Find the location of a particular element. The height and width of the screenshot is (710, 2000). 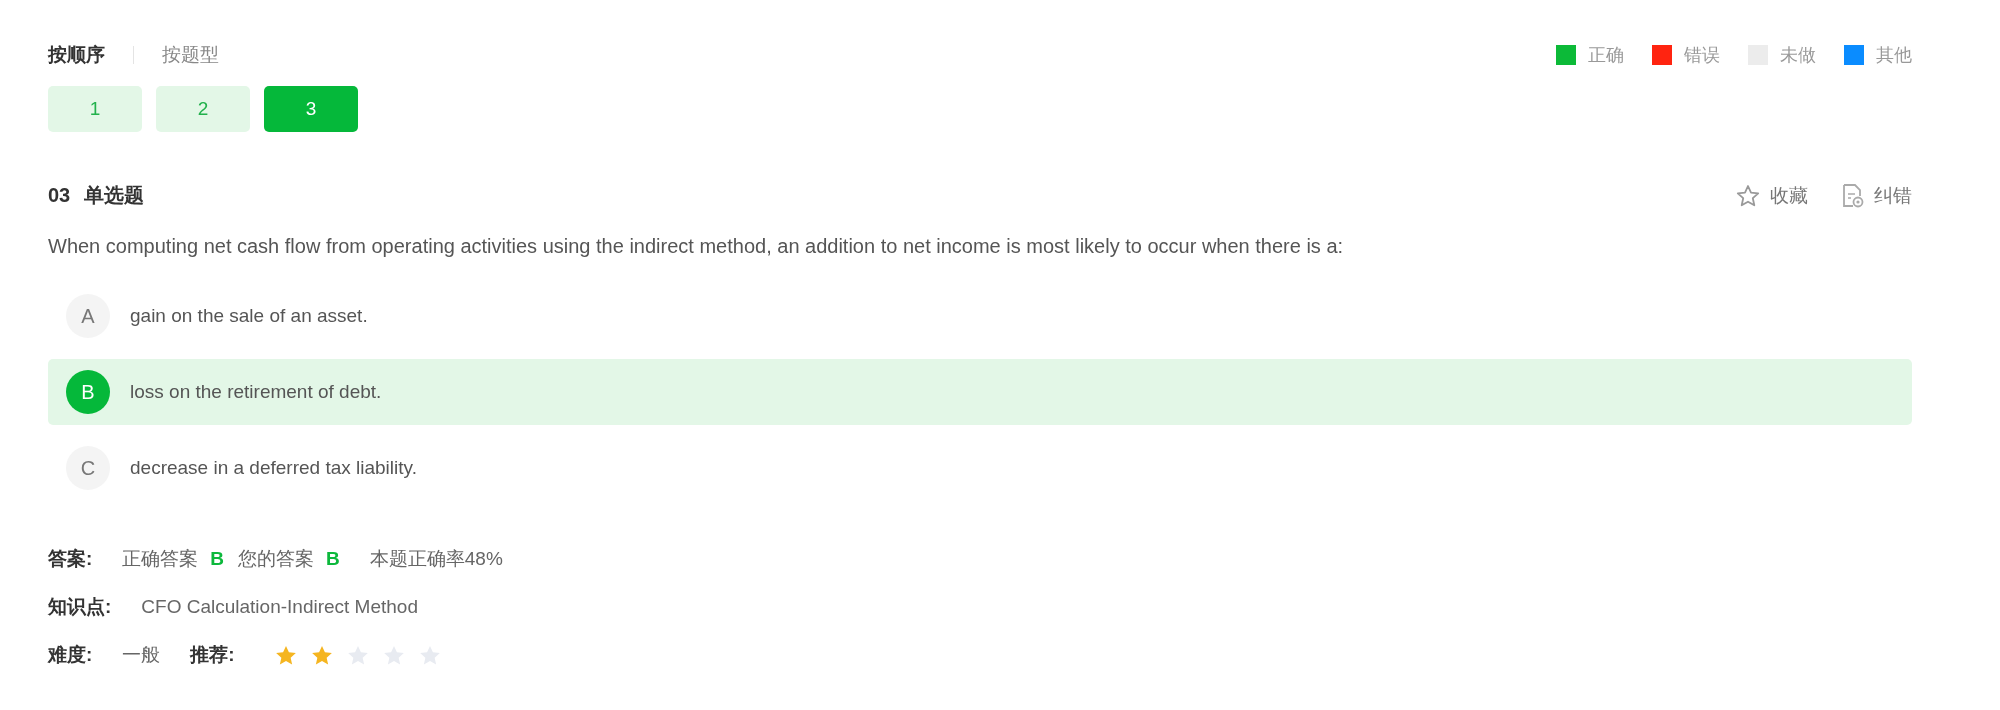

sort-tab: 按顺序 is located at coordinates (76, 55).